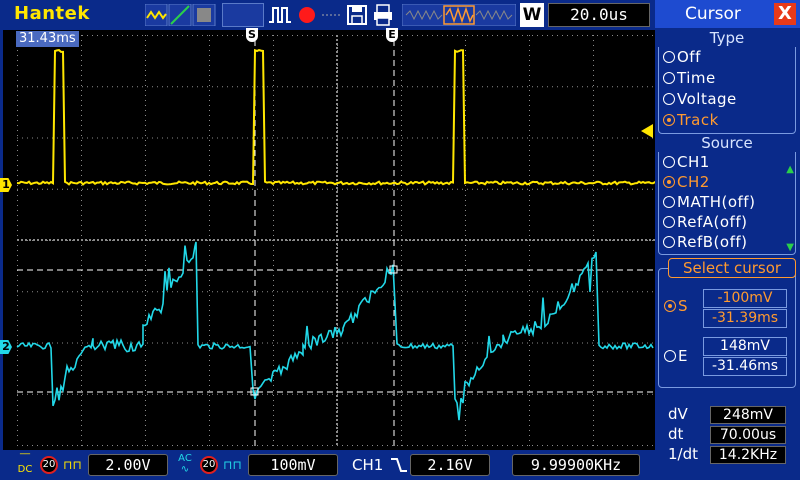 This screenshot has height=480, width=800. What do you see at coordinates (745, 318) in the screenshot?
I see `cursor-s-time: -31.39ms` at bounding box center [745, 318].